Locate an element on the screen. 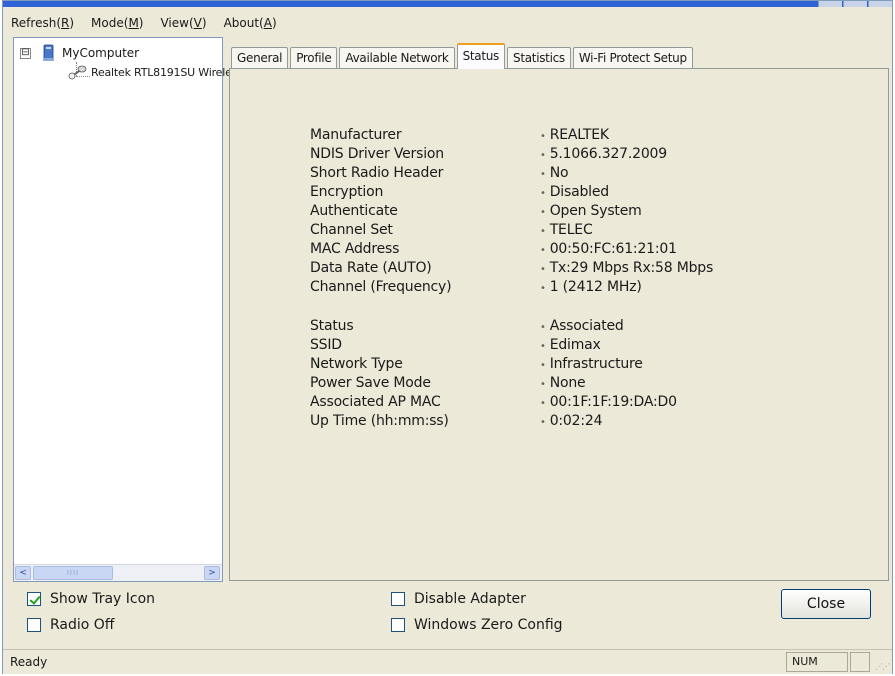  status-row: Channel SetTELEC is located at coordinates (559, 231).